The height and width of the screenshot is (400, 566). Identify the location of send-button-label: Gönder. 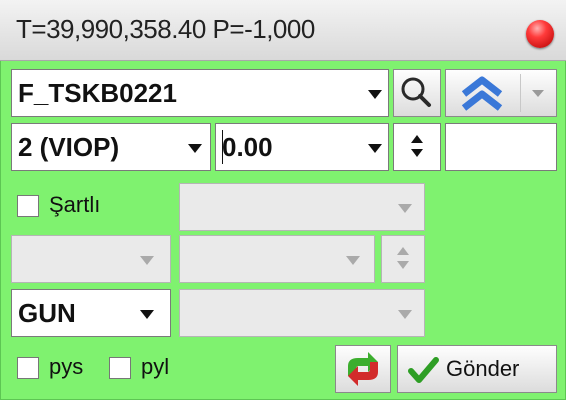
(483, 368).